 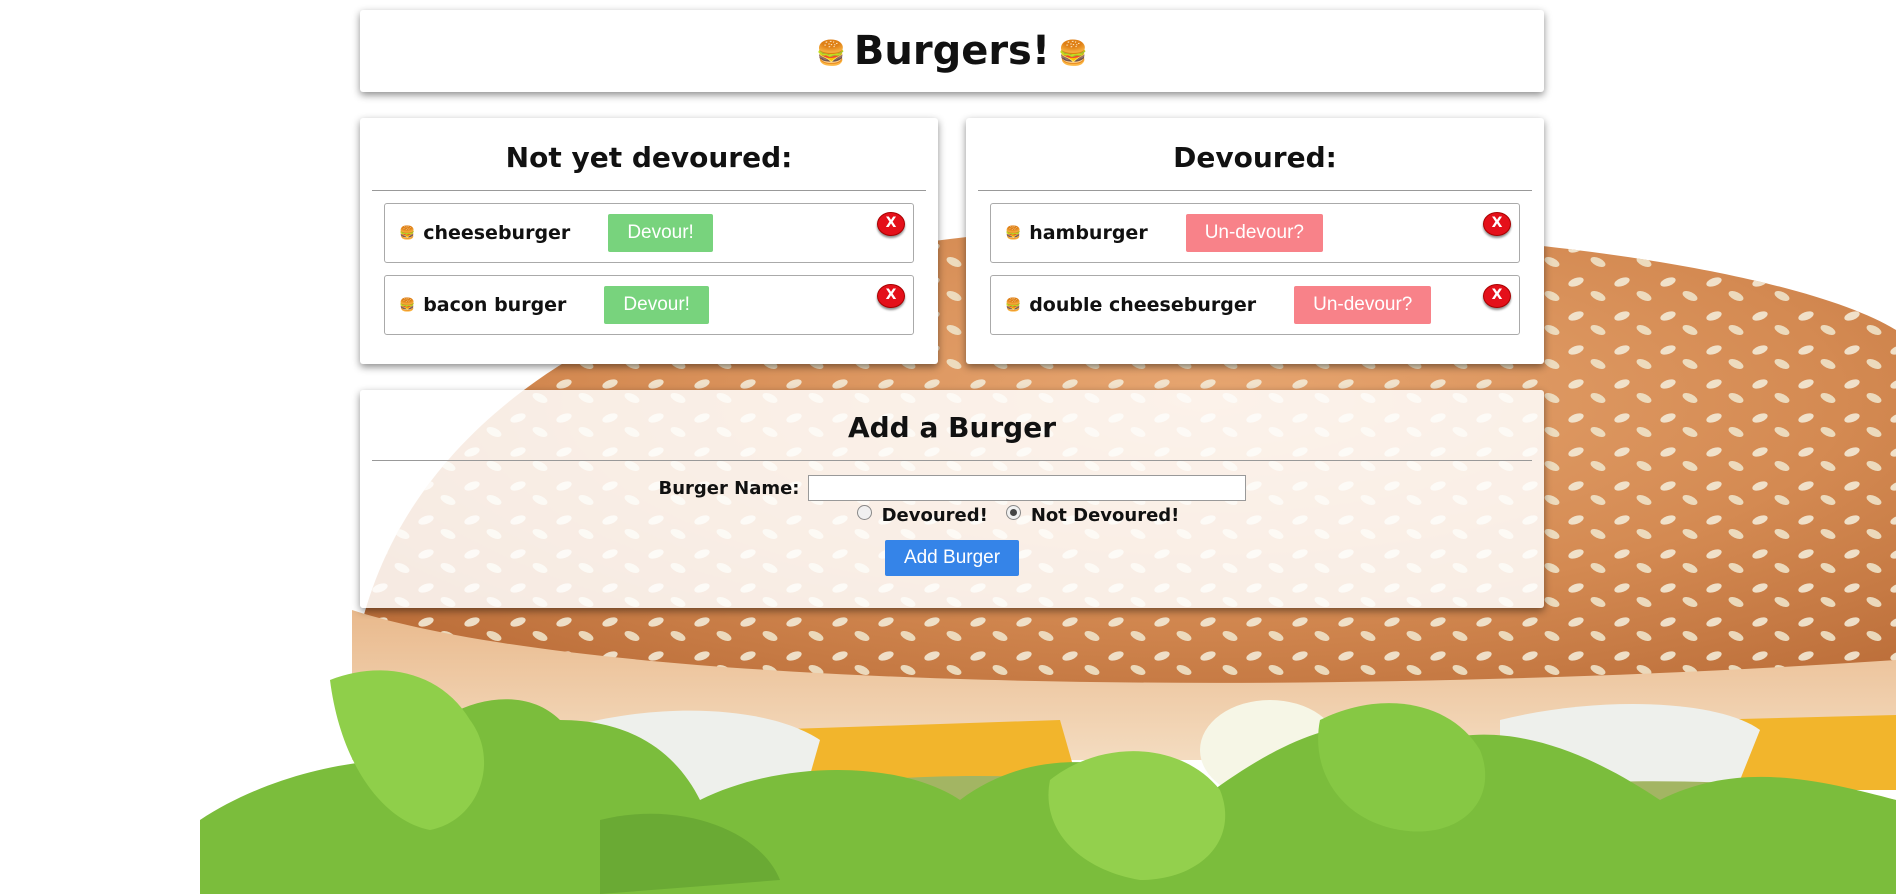 I want to click on devoured-radio-group: Devoured! Not Devoured!, so click(x=952, y=515).